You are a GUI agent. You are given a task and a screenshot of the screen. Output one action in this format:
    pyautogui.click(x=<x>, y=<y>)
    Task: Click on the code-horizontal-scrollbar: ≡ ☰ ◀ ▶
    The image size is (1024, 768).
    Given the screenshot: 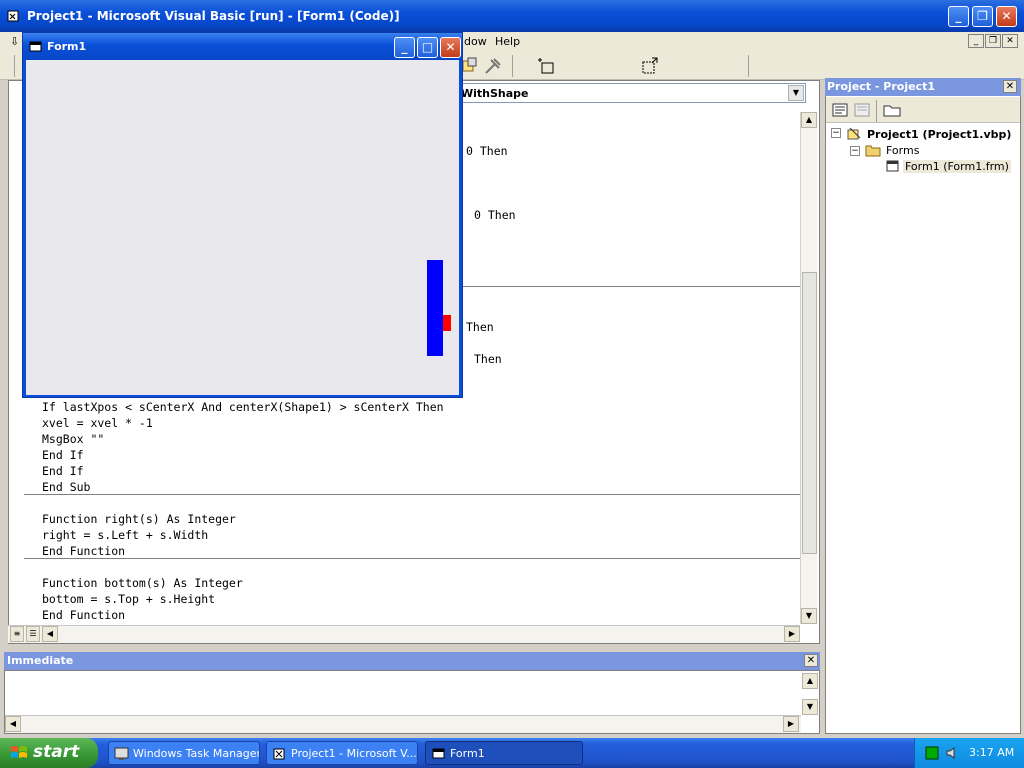 What is the action you would take?
    pyautogui.click(x=404, y=634)
    